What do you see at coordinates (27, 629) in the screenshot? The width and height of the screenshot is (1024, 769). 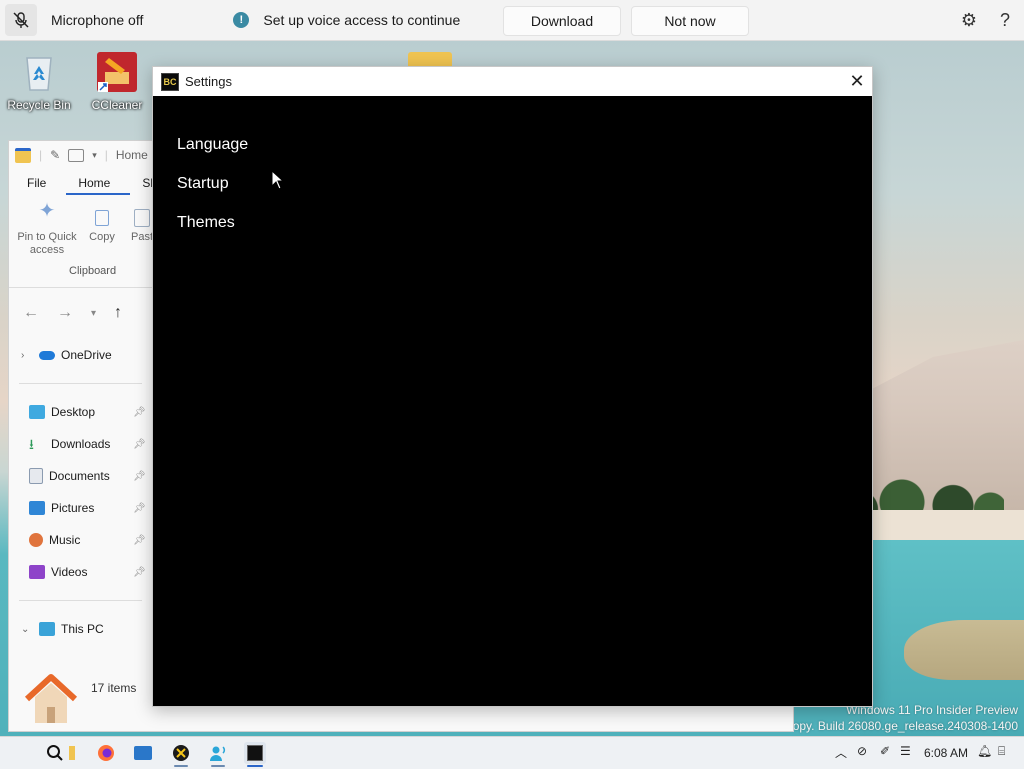 I see `chevron-down-icon: ⌄` at bounding box center [27, 629].